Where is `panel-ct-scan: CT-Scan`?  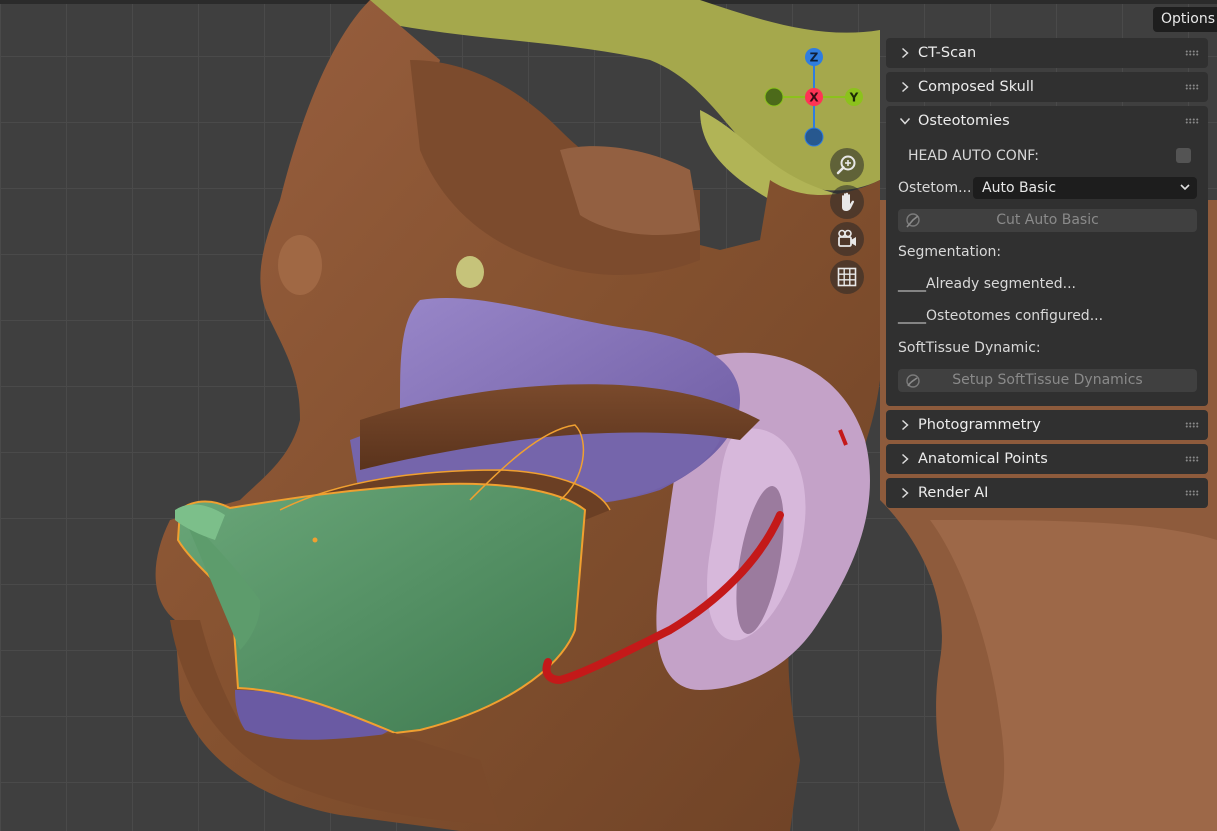
panel-ct-scan: CT-Scan is located at coordinates (1047, 53).